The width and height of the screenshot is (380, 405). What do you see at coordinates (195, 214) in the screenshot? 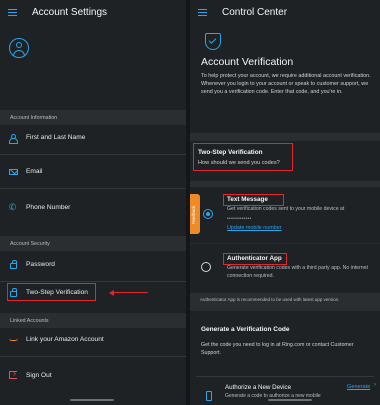
I see `feedback-tab: Feedback` at bounding box center [195, 214].